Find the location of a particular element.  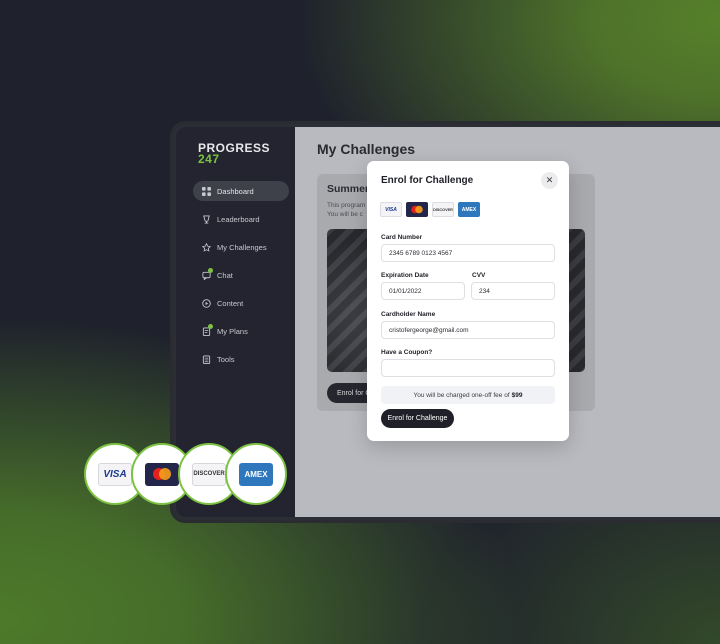

plans-icon is located at coordinates (207, 329).